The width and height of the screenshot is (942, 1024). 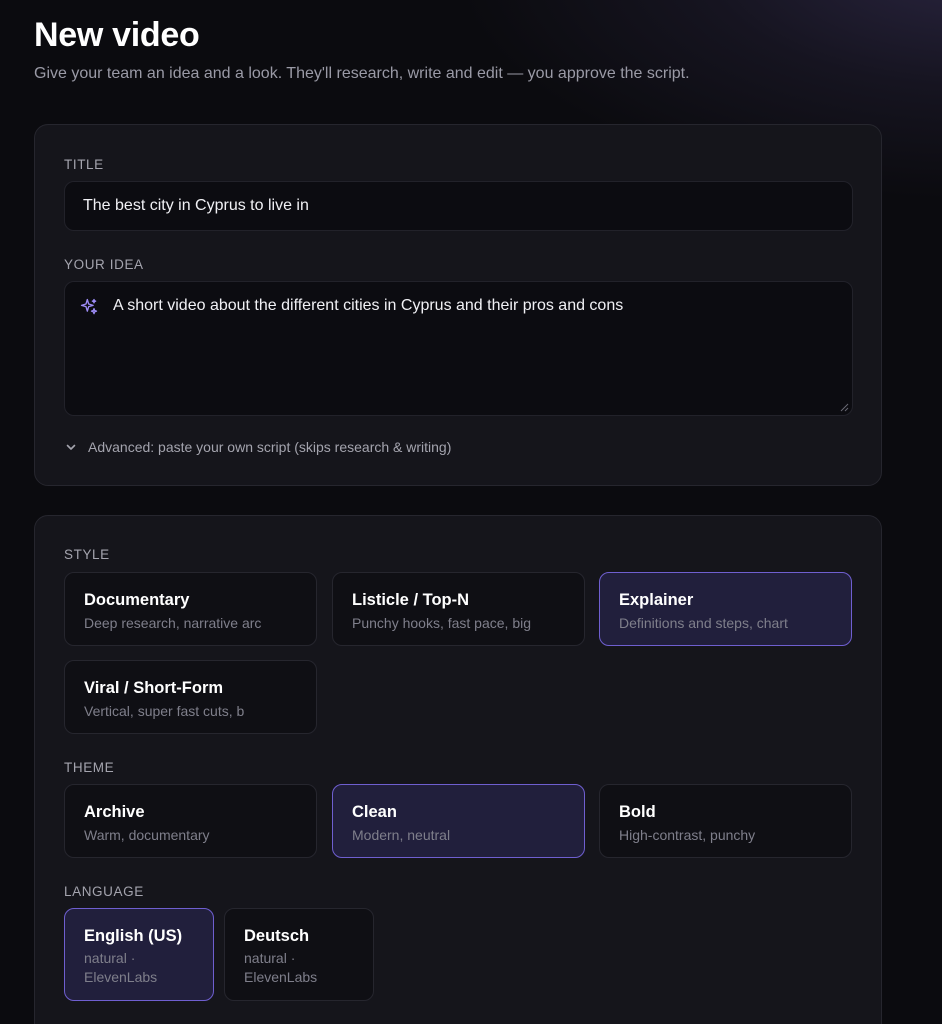 I want to click on option-name: Documentary, so click(x=137, y=600).